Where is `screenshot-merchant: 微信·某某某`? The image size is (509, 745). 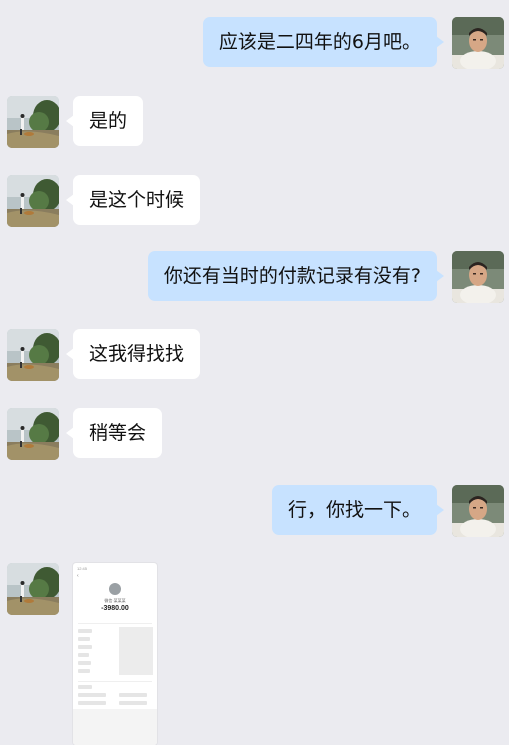 screenshot-merchant: 微信·某某某 is located at coordinates (115, 600).